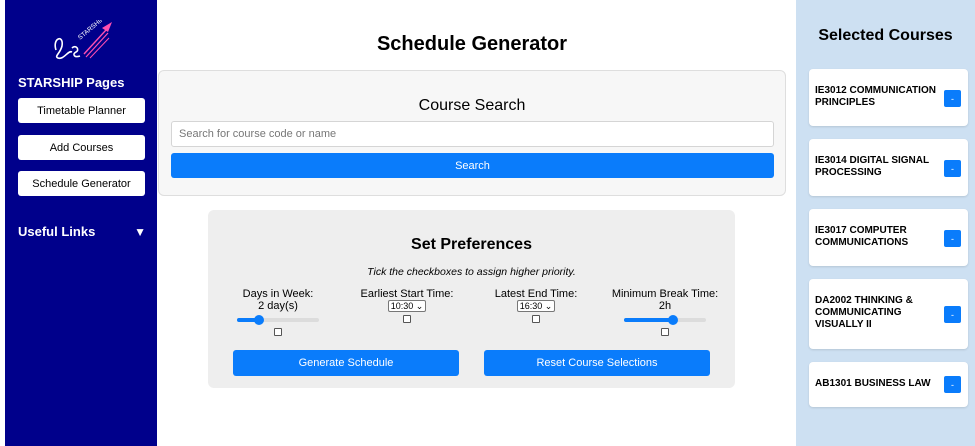  What do you see at coordinates (862, 236) in the screenshot?
I see `course-name: IE3017 COMPUTER COMMUNICATIONS` at bounding box center [862, 236].